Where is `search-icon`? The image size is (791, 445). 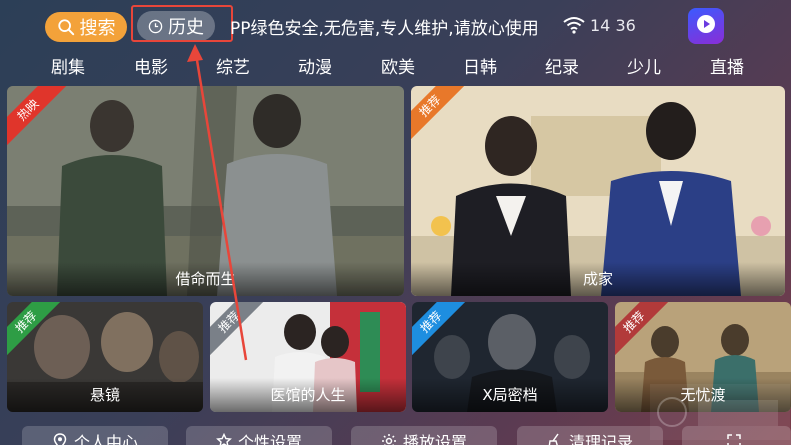
search-icon is located at coordinates (65, 27).